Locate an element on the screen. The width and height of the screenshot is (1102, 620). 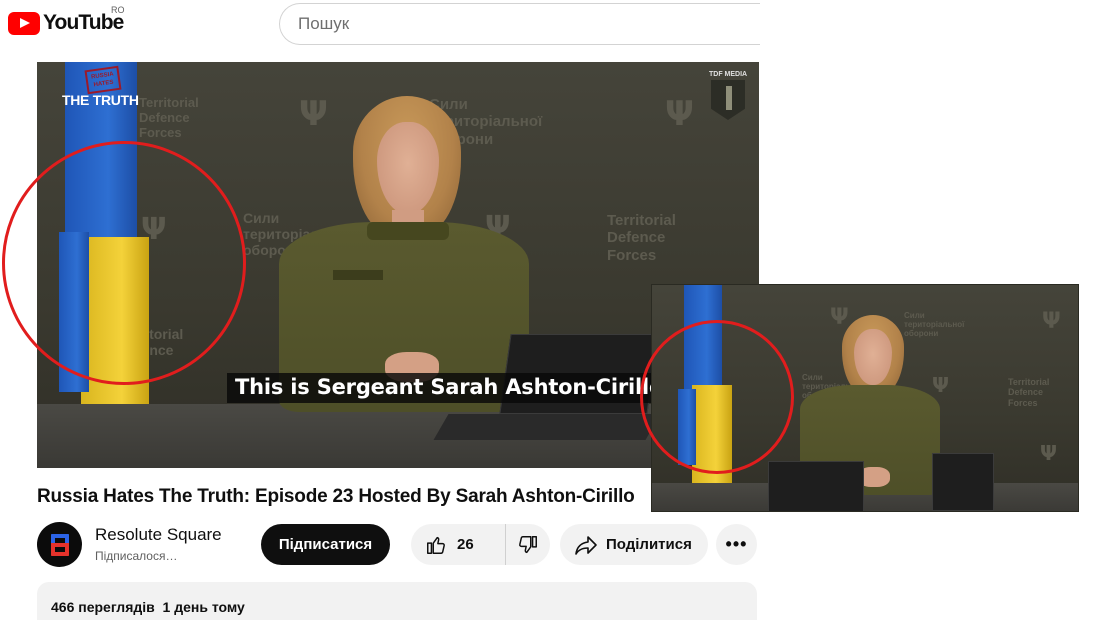
youtube-logo: YouTube is located at coordinates (66, 23).